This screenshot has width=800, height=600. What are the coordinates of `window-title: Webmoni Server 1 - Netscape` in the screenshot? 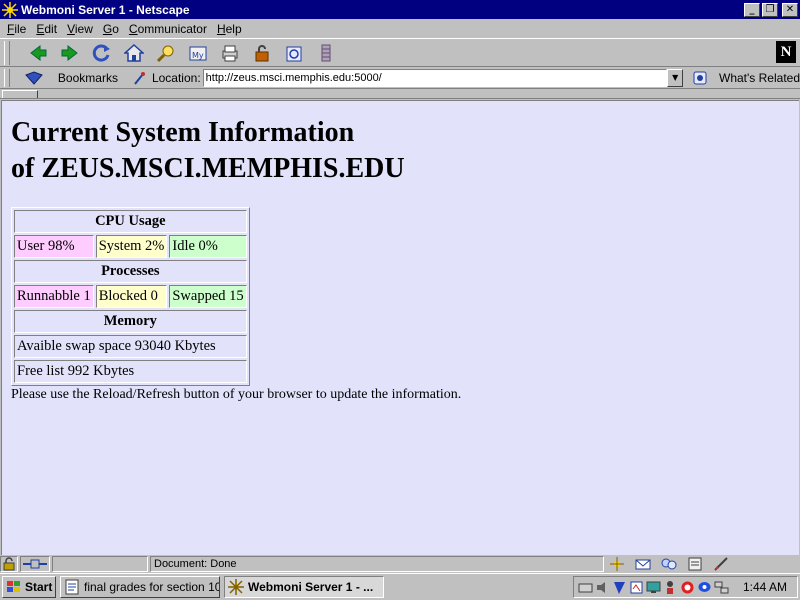 It's located at (105, 9).